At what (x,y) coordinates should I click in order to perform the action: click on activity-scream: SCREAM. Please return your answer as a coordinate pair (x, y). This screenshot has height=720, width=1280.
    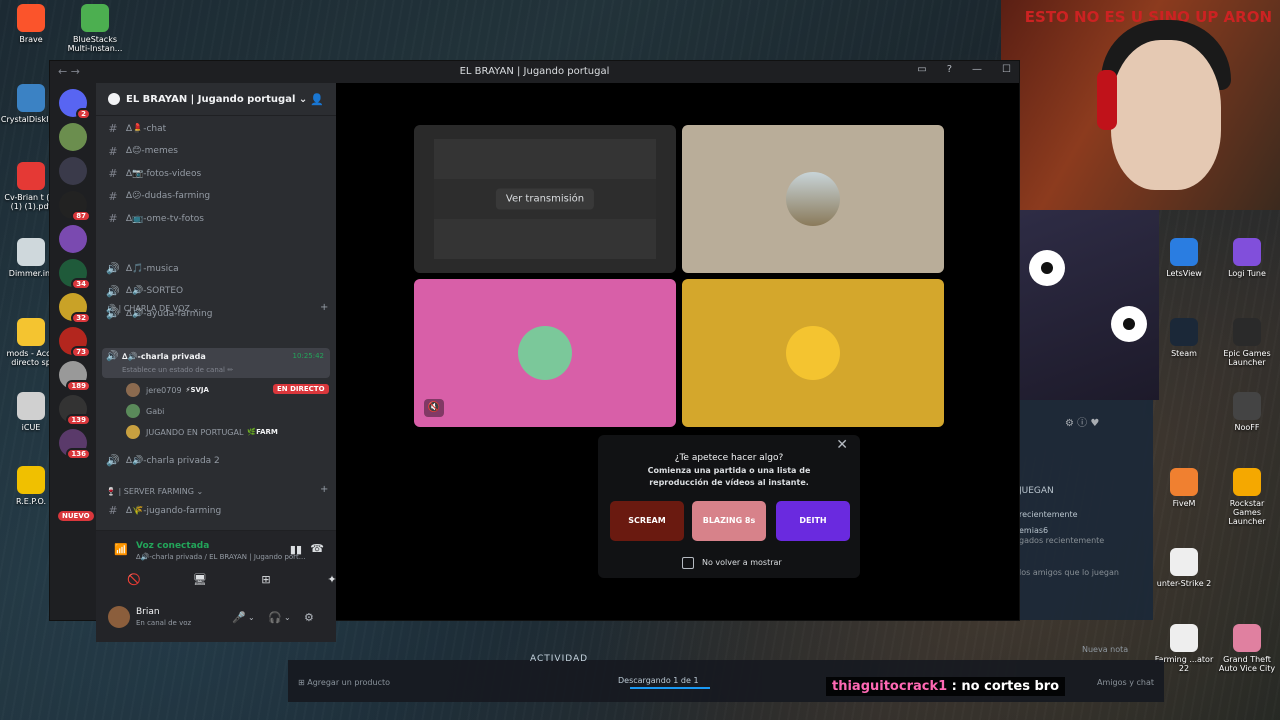
    Looking at the image, I should click on (647, 521).